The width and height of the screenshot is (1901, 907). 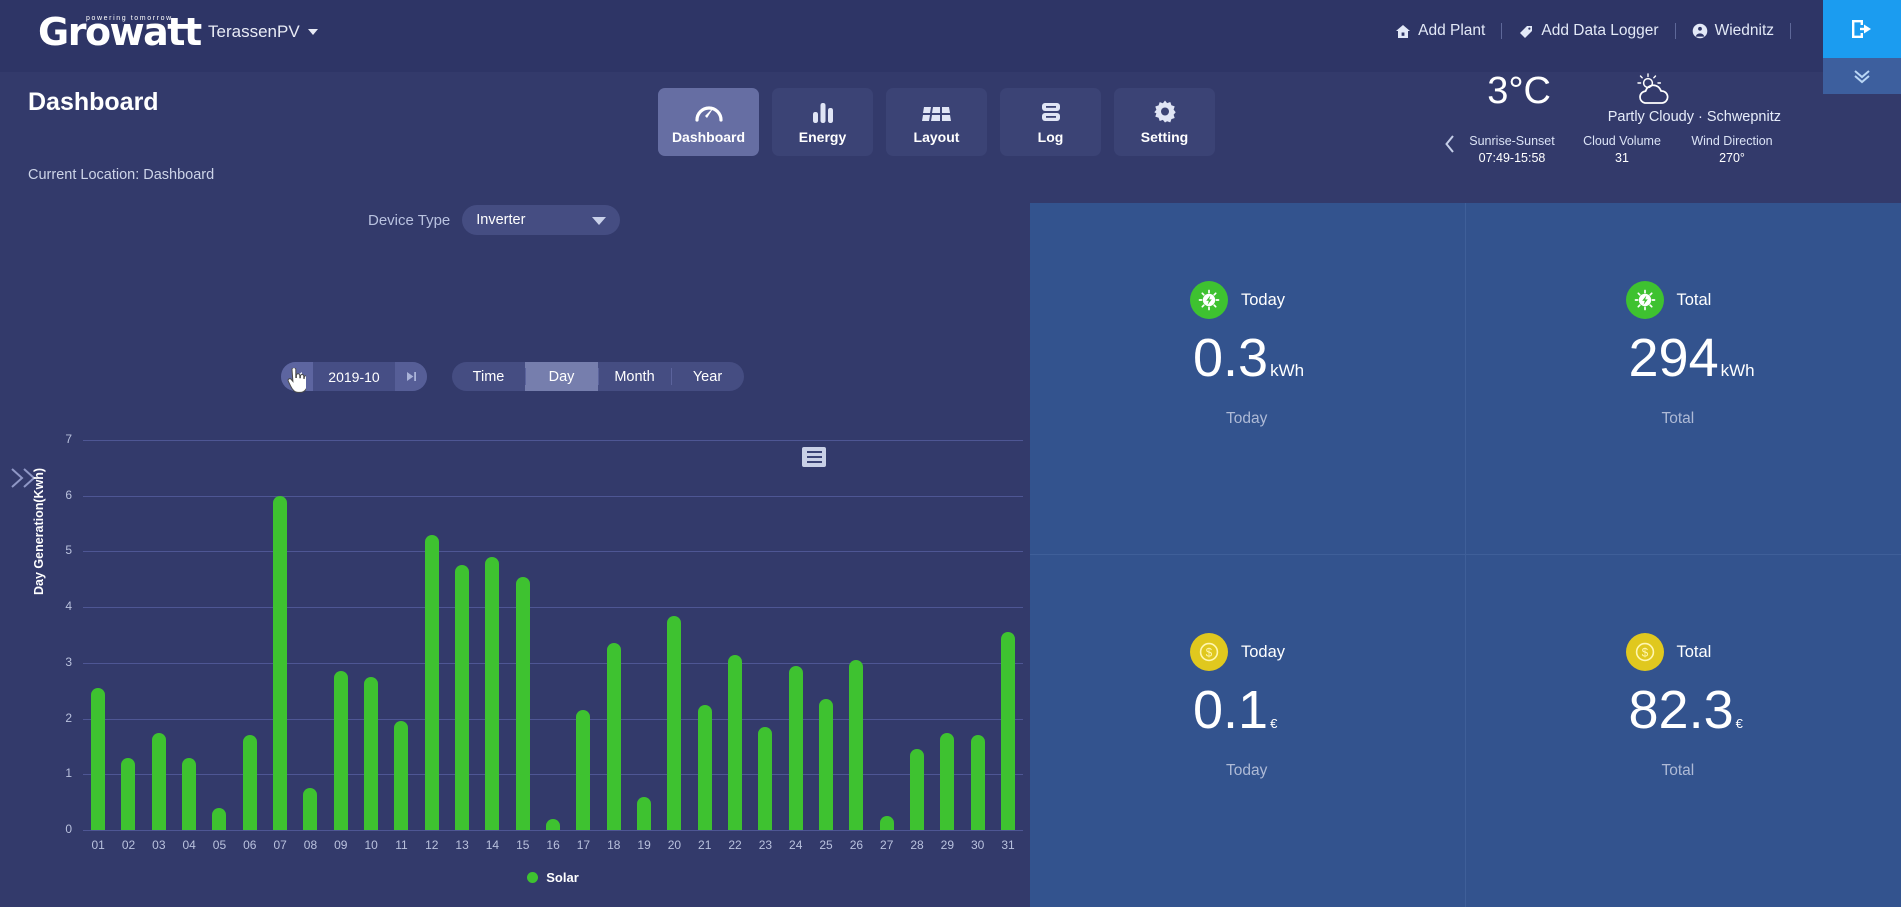 I want to click on date-prev-button, so click(x=297, y=376).